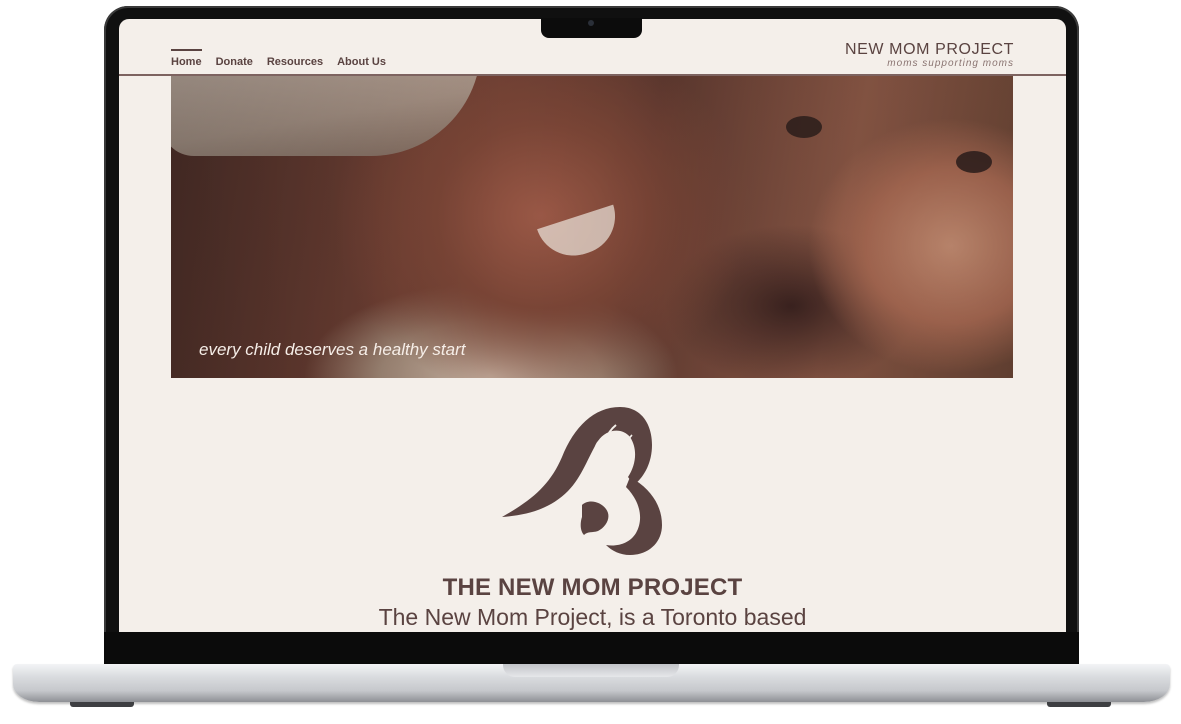  I want to click on laptop-chin, so click(591, 649).